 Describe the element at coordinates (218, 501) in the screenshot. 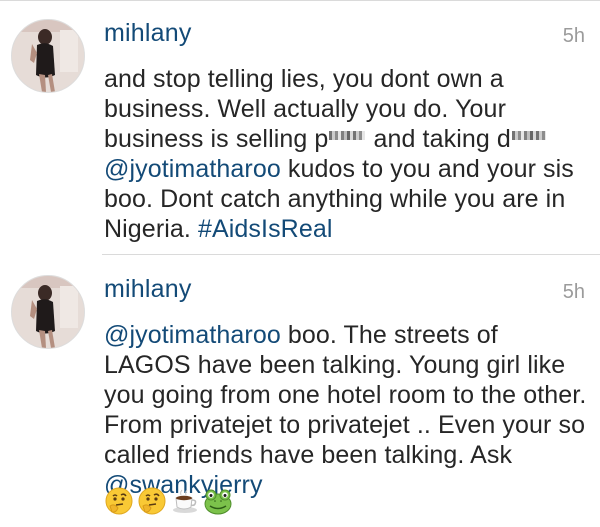

I see `frog-face-icon` at that location.